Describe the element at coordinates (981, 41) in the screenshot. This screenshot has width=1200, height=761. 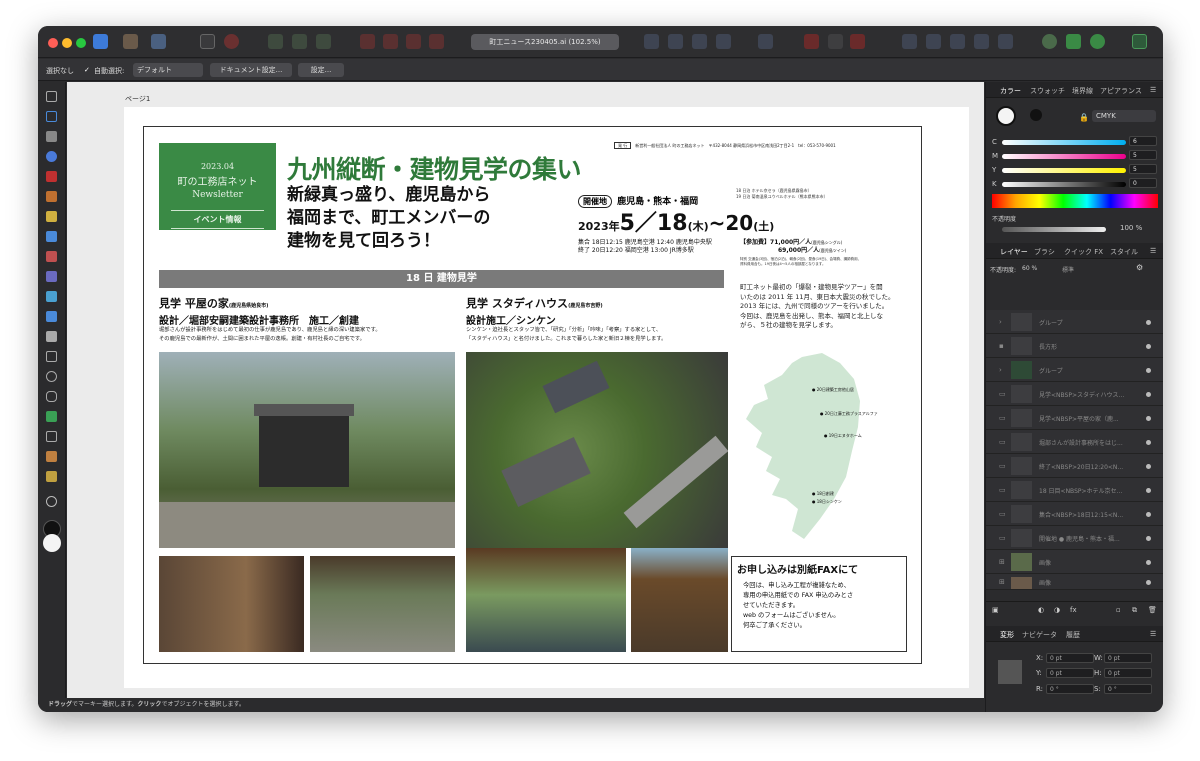
I see `boolean-xor-icon` at that location.